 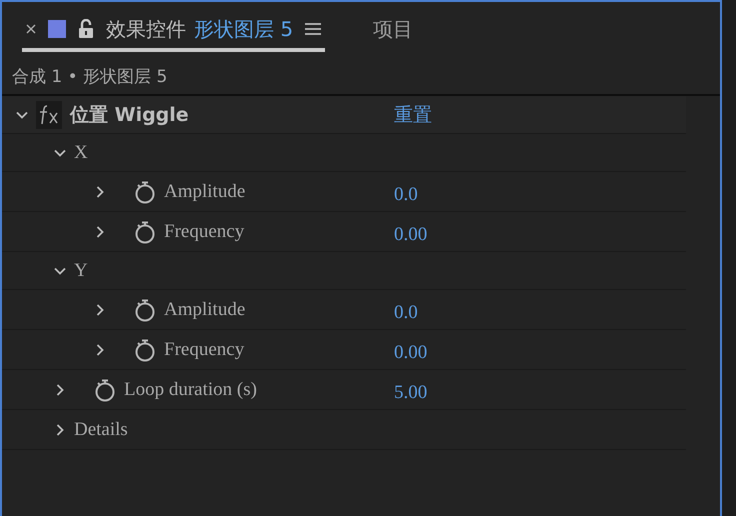 What do you see at coordinates (101, 429) in the screenshot?
I see `group-label: Details` at bounding box center [101, 429].